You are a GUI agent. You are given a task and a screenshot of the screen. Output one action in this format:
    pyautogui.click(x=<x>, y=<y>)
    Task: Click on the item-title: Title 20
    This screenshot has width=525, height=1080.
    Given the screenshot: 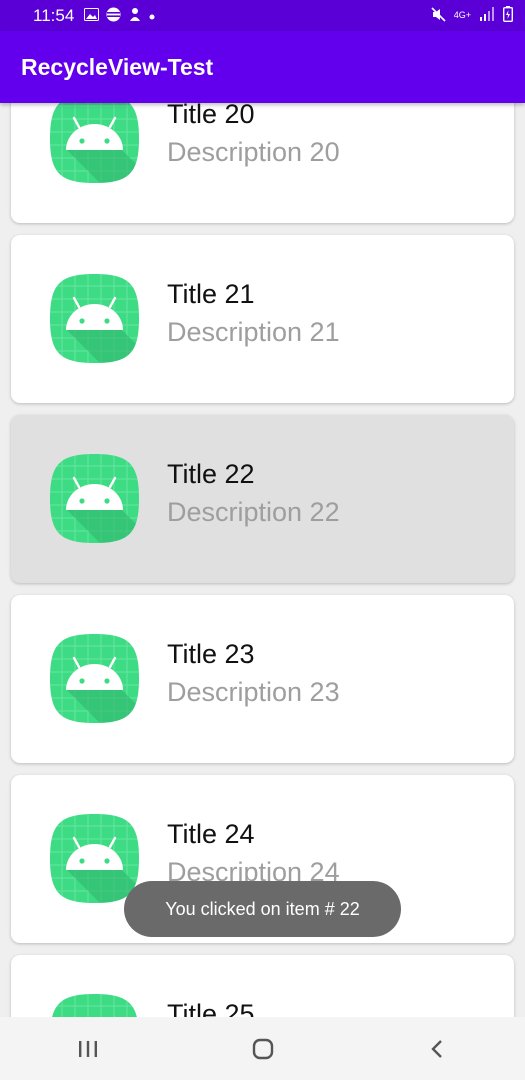 What is the action you would take?
    pyautogui.click(x=211, y=116)
    